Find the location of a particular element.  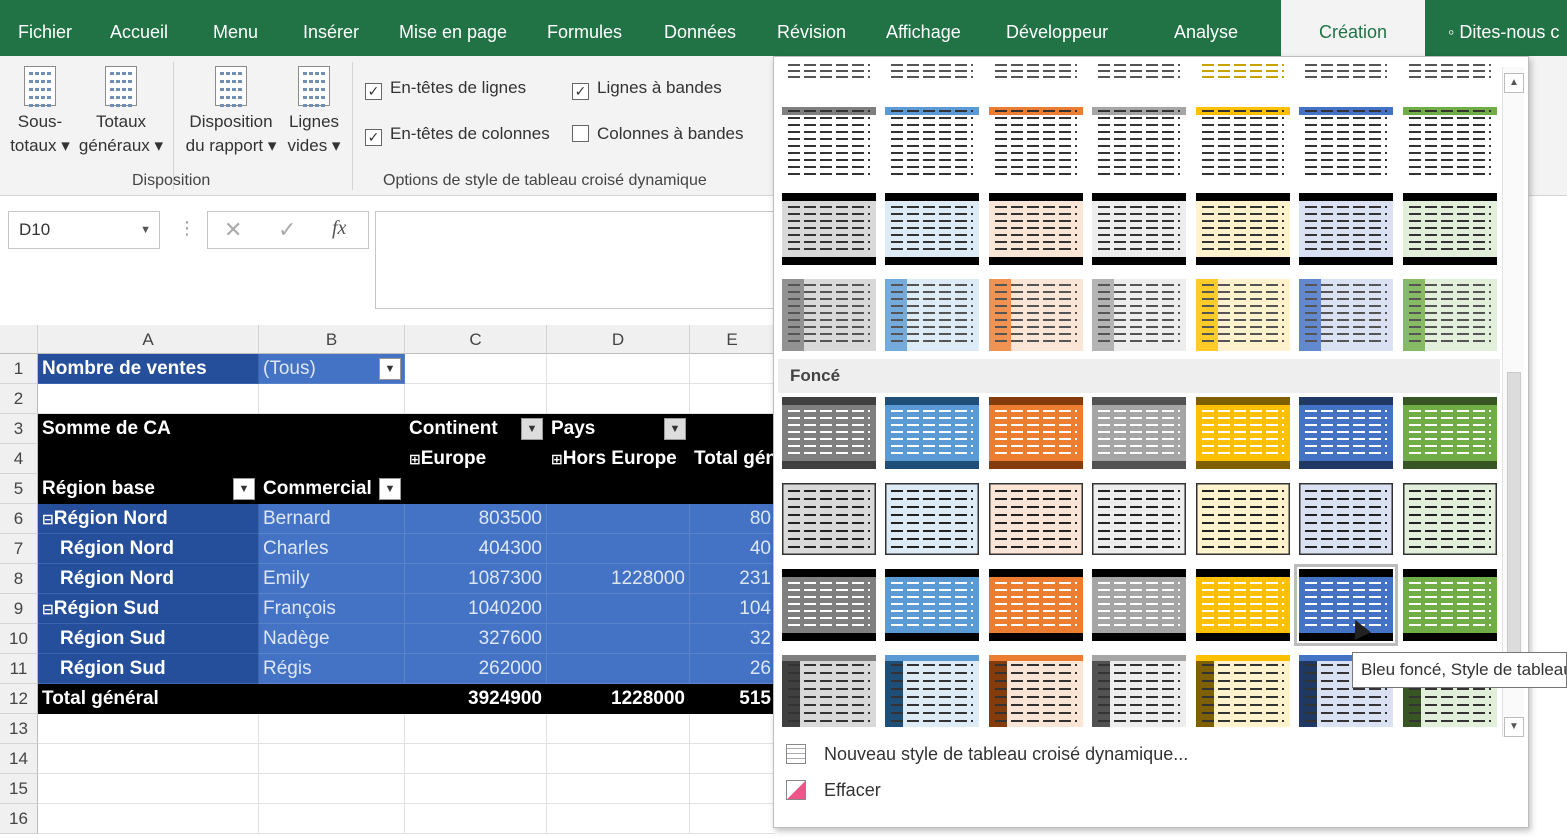

col-header-c: C is located at coordinates (476, 339).